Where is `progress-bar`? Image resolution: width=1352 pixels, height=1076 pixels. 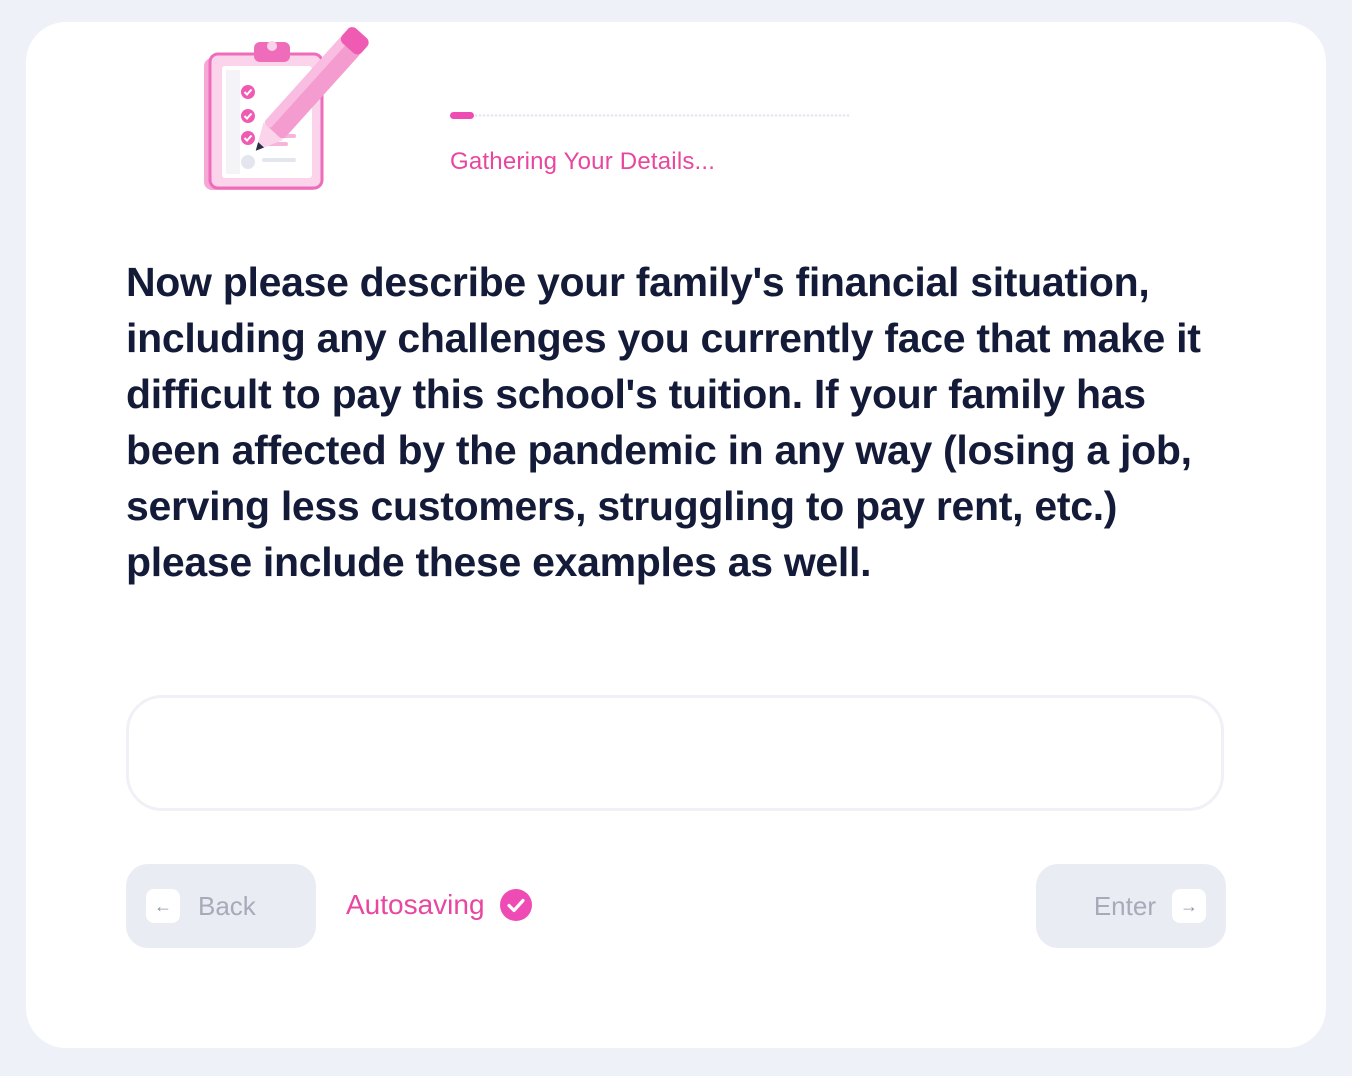
progress-bar is located at coordinates (650, 116).